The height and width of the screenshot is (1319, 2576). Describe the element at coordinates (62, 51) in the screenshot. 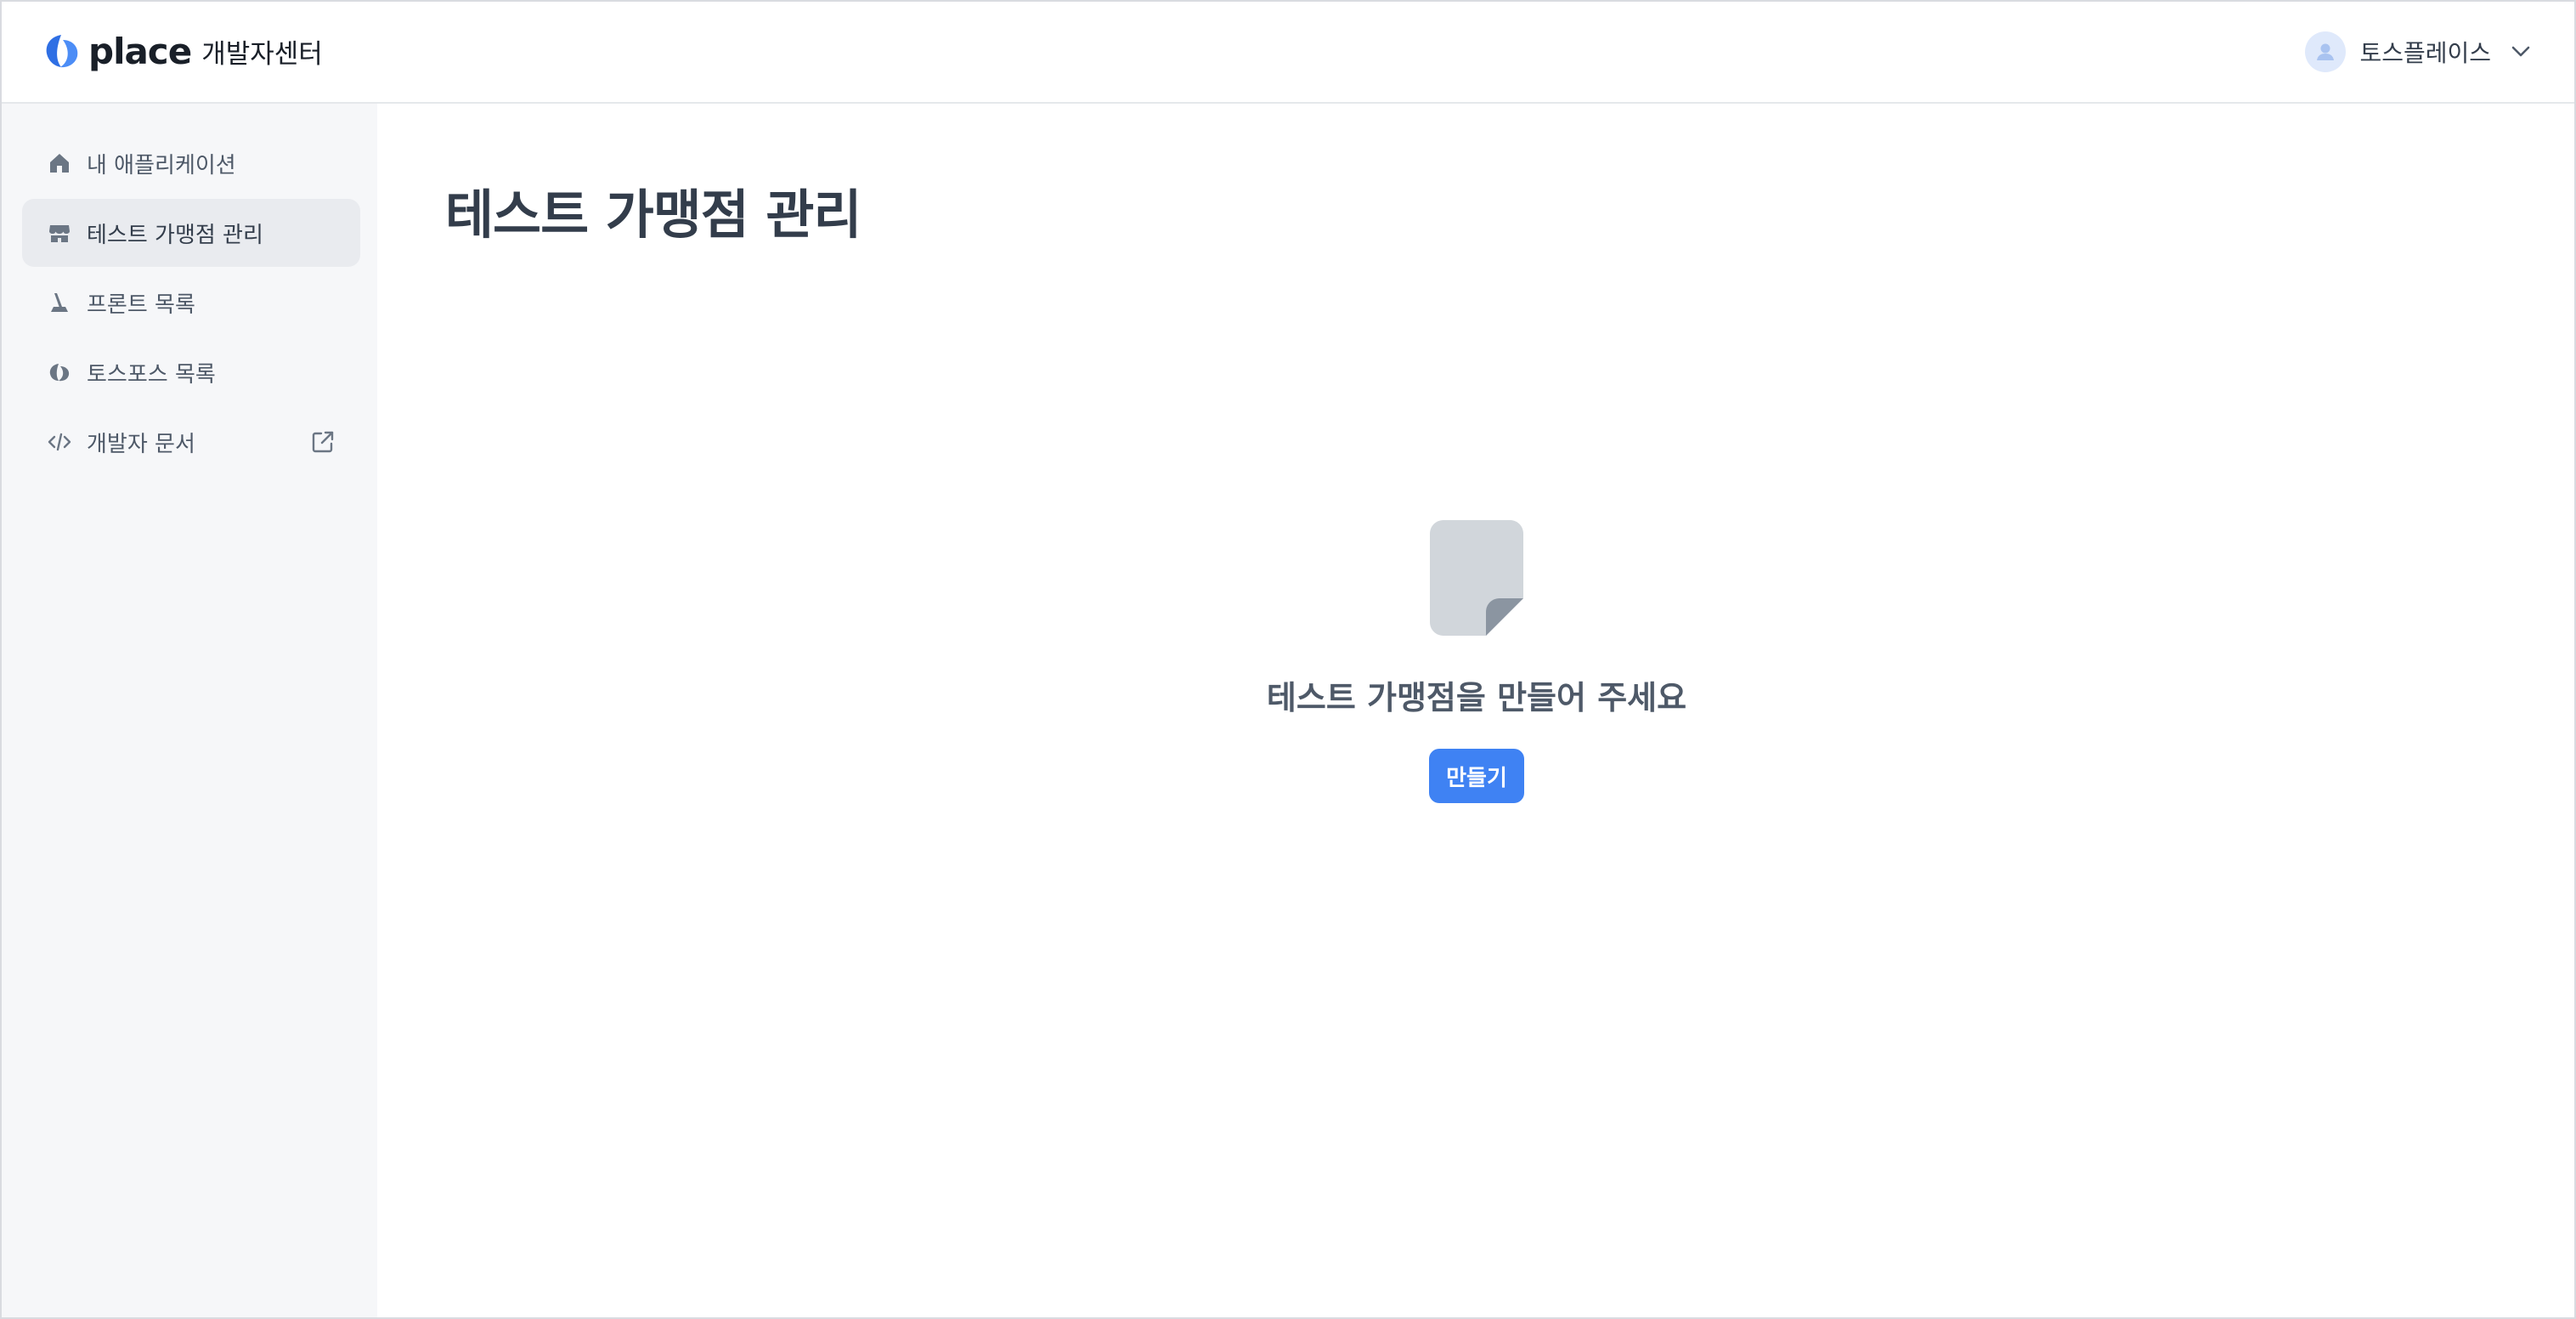

I see `place-logo-icon` at that location.